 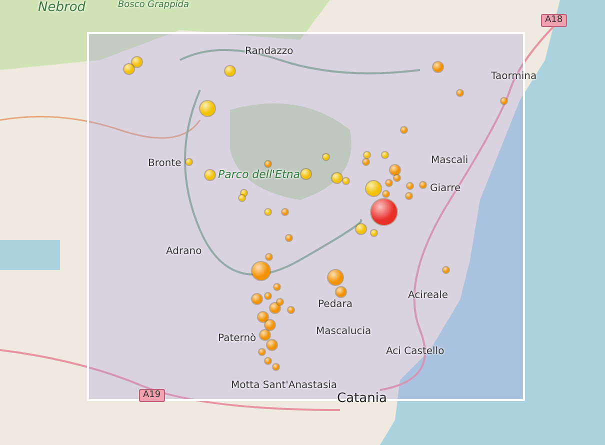 I want to click on map-label: Mascali, so click(x=449, y=161).